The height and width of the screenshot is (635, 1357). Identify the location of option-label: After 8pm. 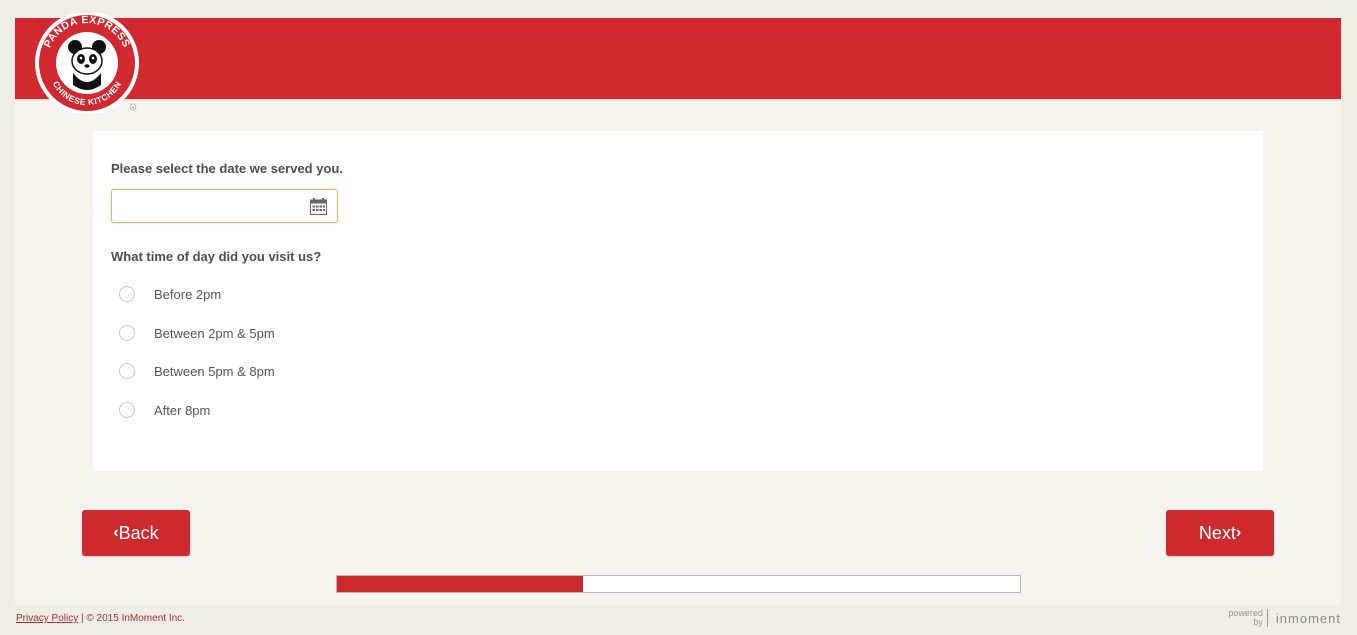
(182, 410).